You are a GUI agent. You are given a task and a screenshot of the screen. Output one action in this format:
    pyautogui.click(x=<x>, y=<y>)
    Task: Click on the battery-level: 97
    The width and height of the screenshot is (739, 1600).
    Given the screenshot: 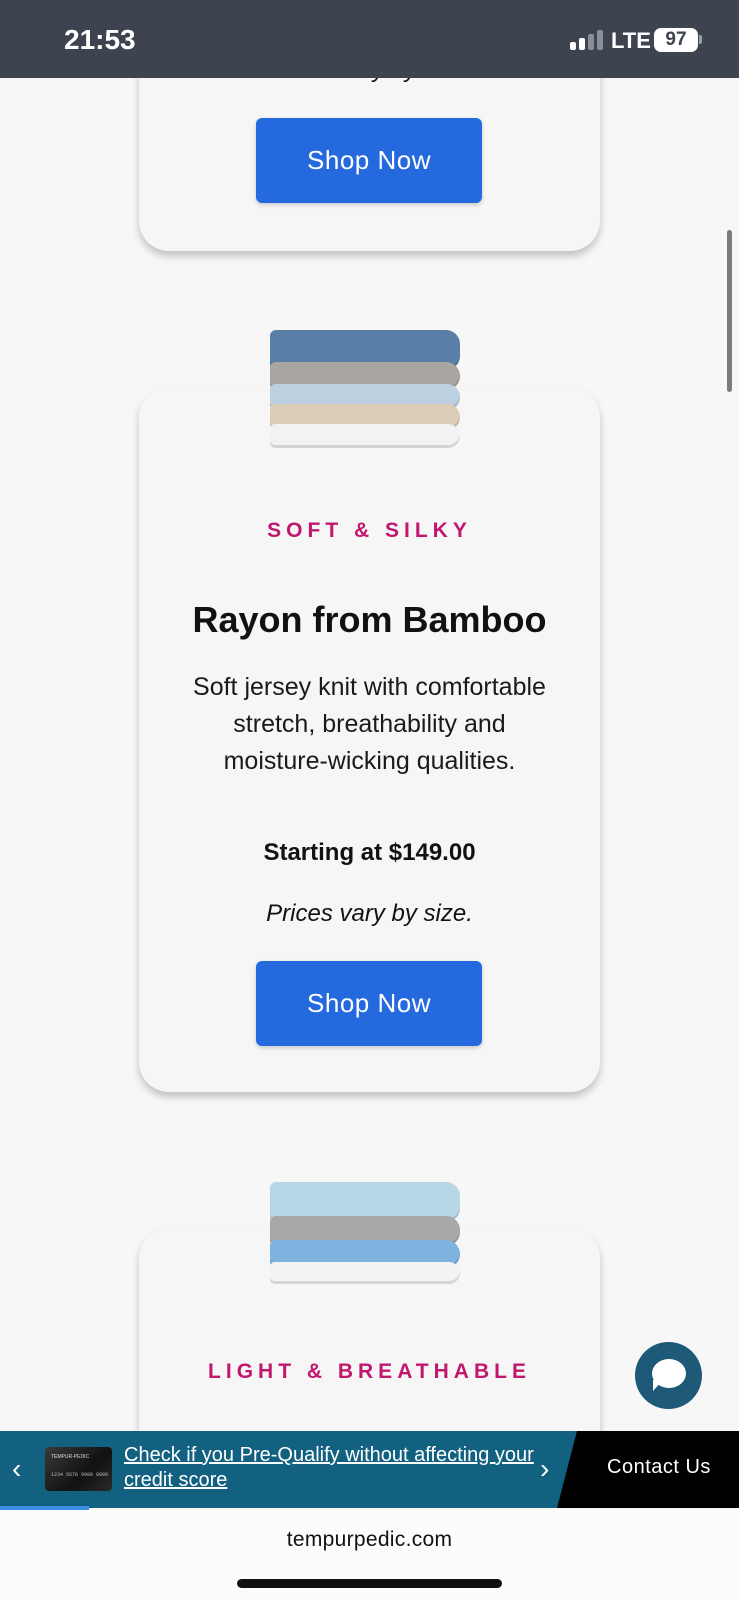 What is the action you would take?
    pyautogui.click(x=676, y=39)
    